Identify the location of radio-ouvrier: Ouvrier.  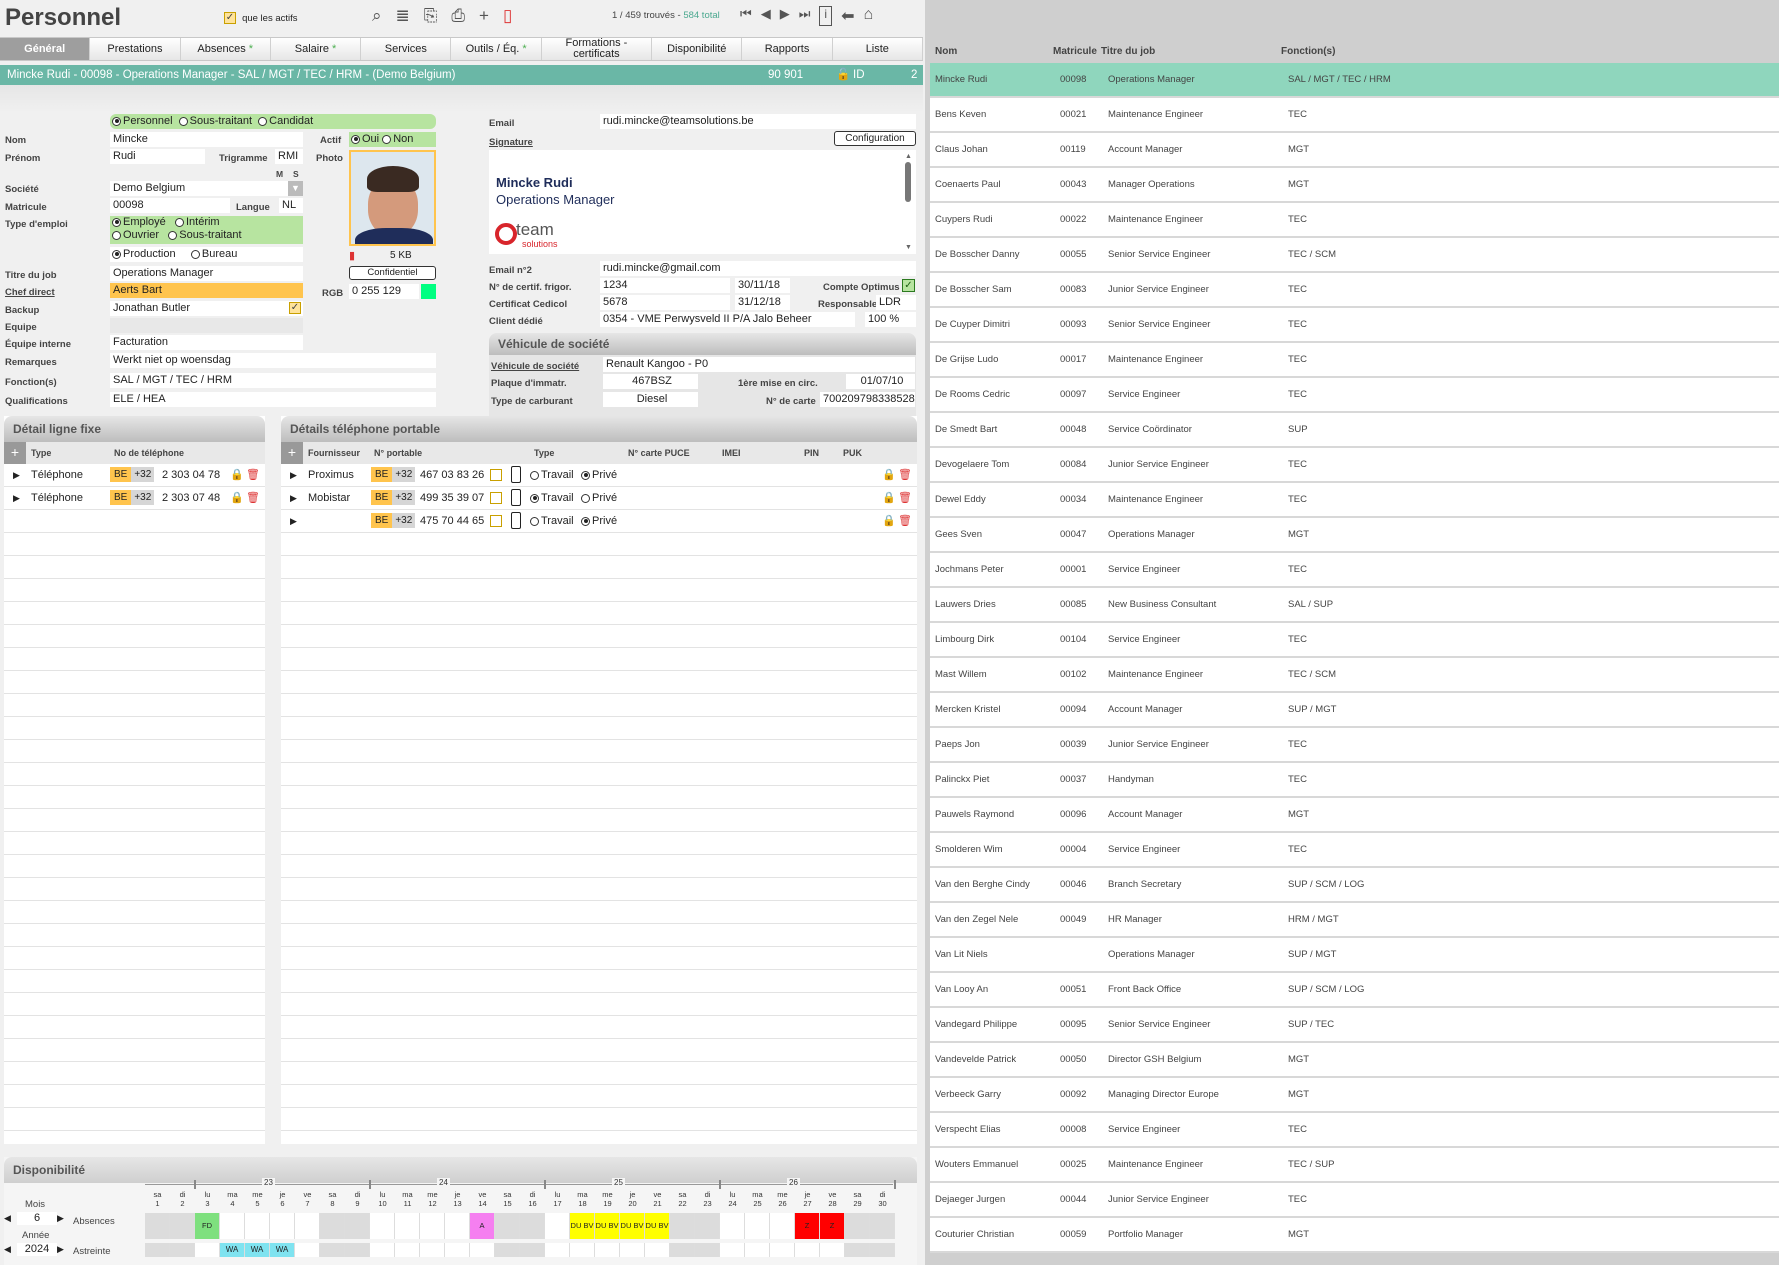
(135, 235).